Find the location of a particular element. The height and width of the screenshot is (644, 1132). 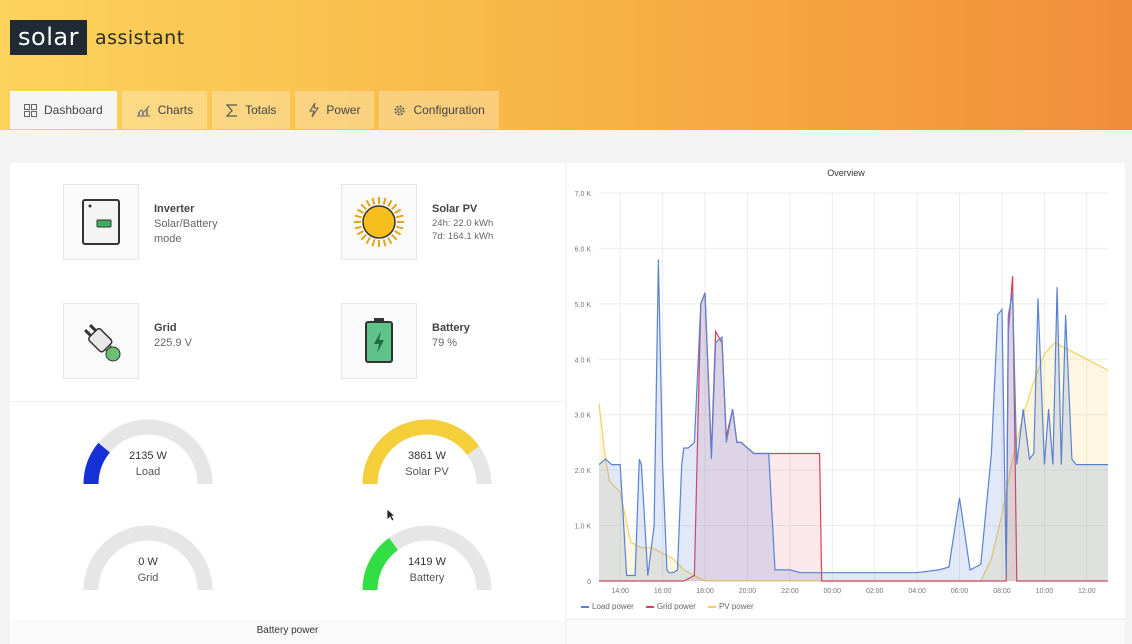

x-tick-label: 16:00 is located at coordinates (663, 591).